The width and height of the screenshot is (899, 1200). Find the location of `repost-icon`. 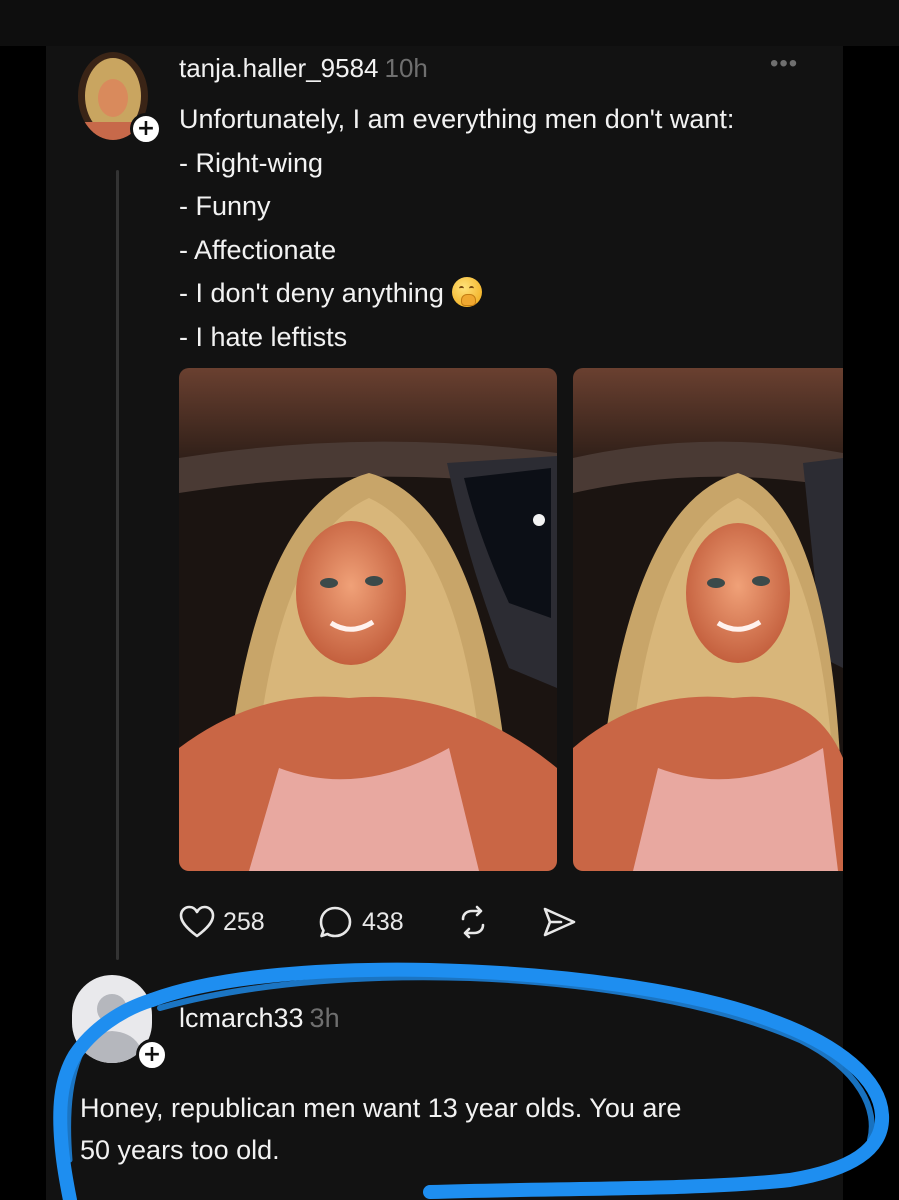

repost-icon is located at coordinates (473, 922).